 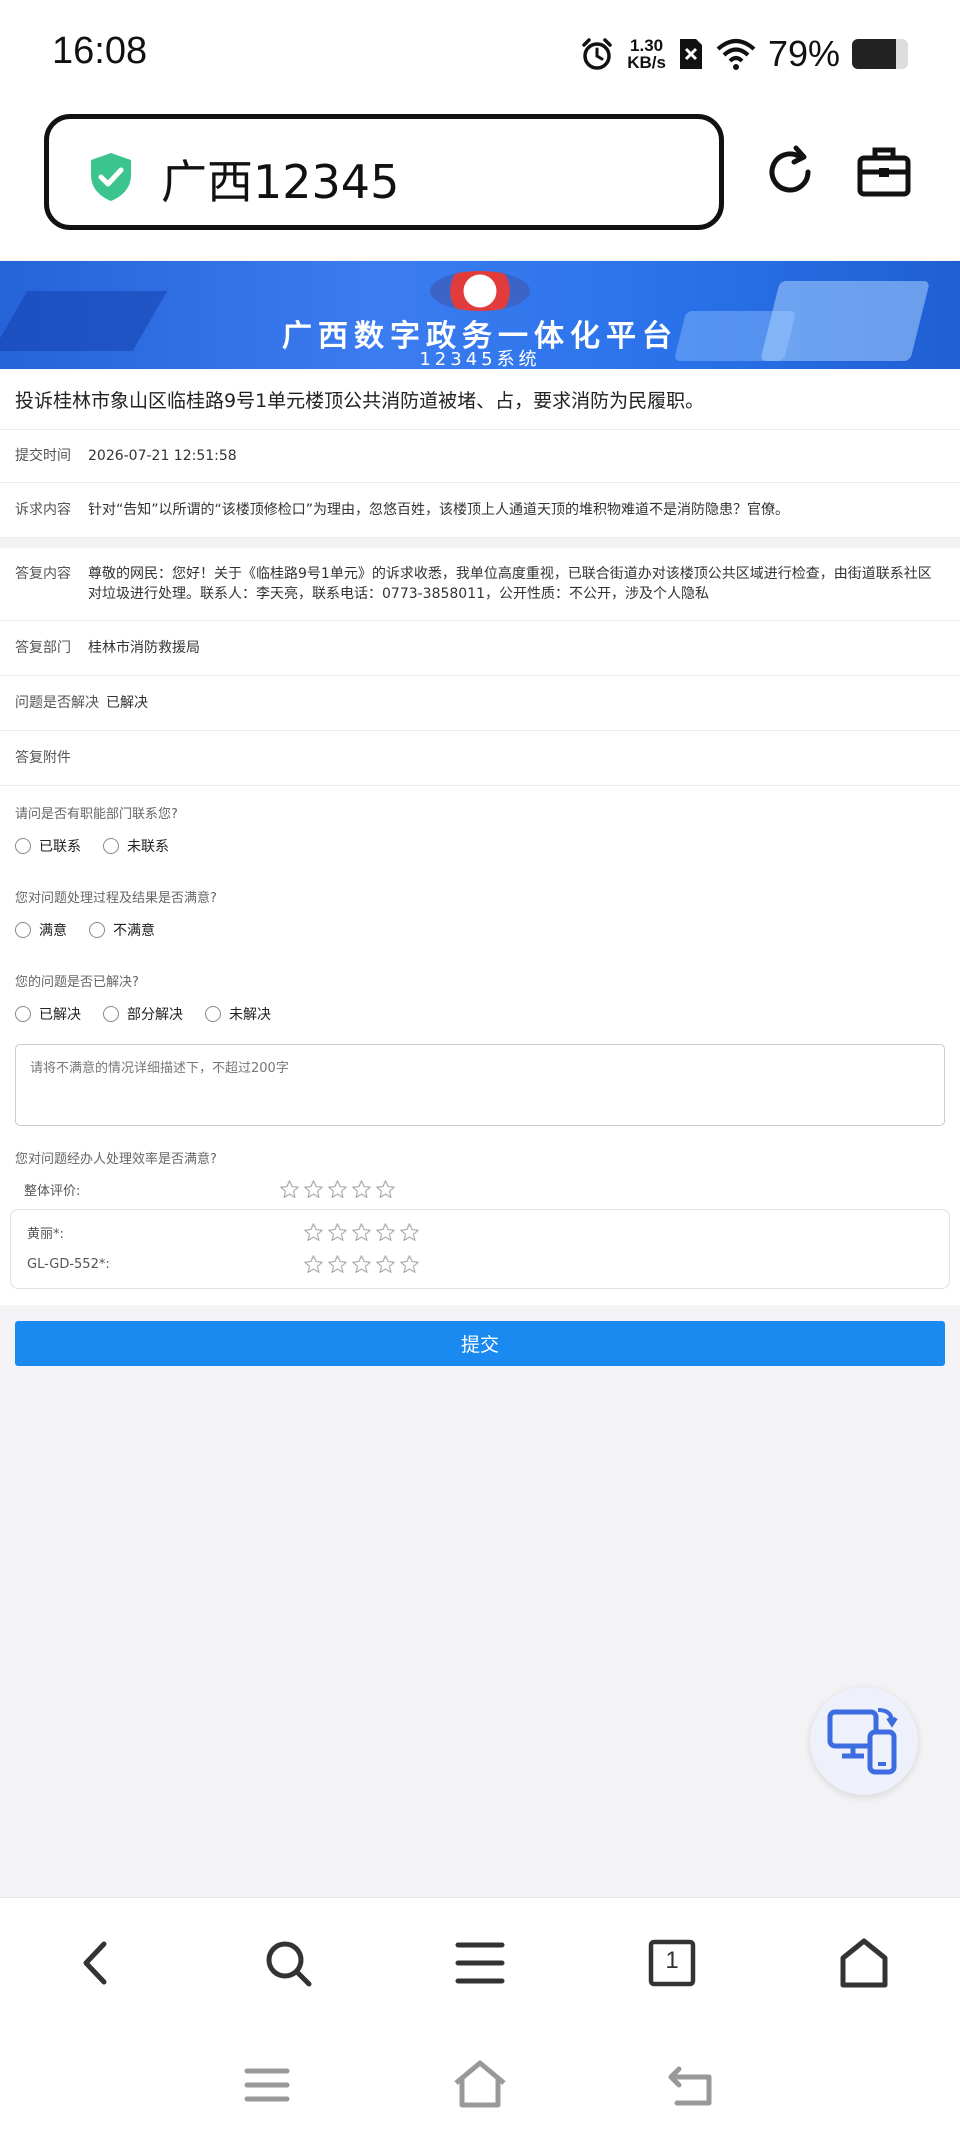 What do you see at coordinates (480, 315) in the screenshot?
I see `site-banner: 广西数字政务一体化平台 12345系统` at bounding box center [480, 315].